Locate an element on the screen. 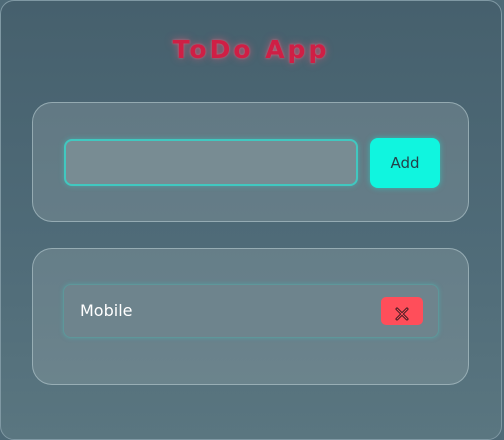 The height and width of the screenshot is (440, 504). todo-item-text: Mobile is located at coordinates (106, 310).